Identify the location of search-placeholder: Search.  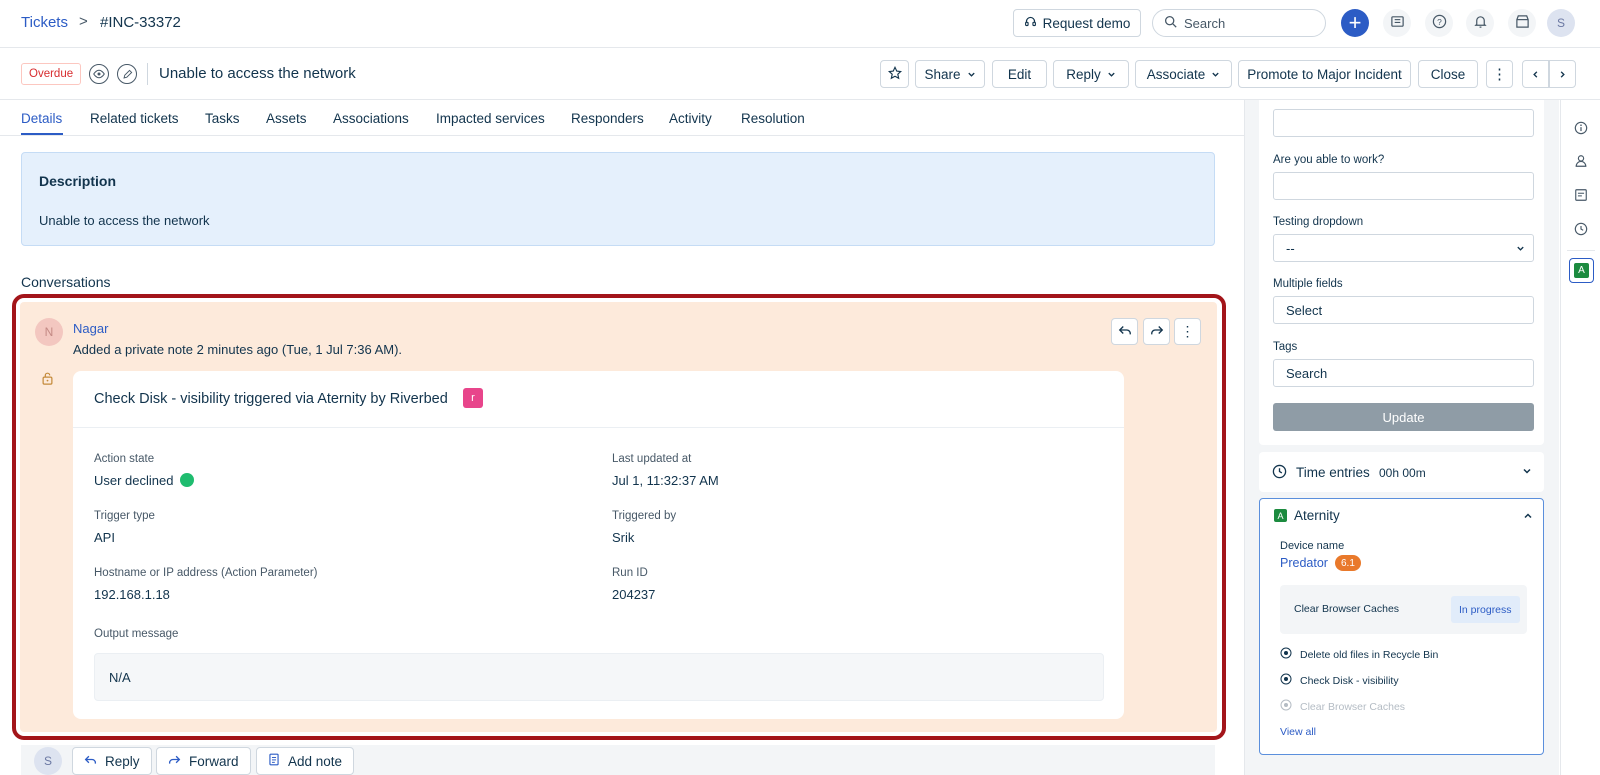
(1205, 23).